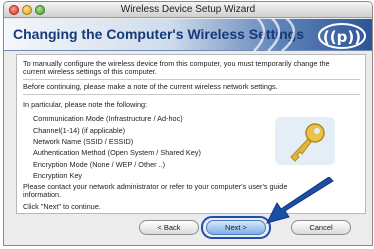 The image size is (374, 249). What do you see at coordinates (169, 227) in the screenshot?
I see `back-button: < Back` at bounding box center [169, 227].